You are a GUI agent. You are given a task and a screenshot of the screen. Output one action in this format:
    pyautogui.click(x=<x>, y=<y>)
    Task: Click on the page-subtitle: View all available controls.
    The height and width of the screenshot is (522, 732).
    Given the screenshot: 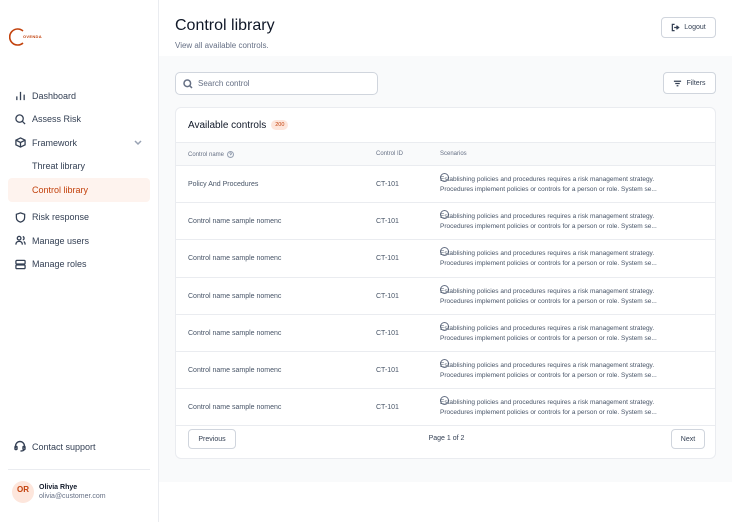 What is the action you would take?
    pyautogui.click(x=222, y=45)
    